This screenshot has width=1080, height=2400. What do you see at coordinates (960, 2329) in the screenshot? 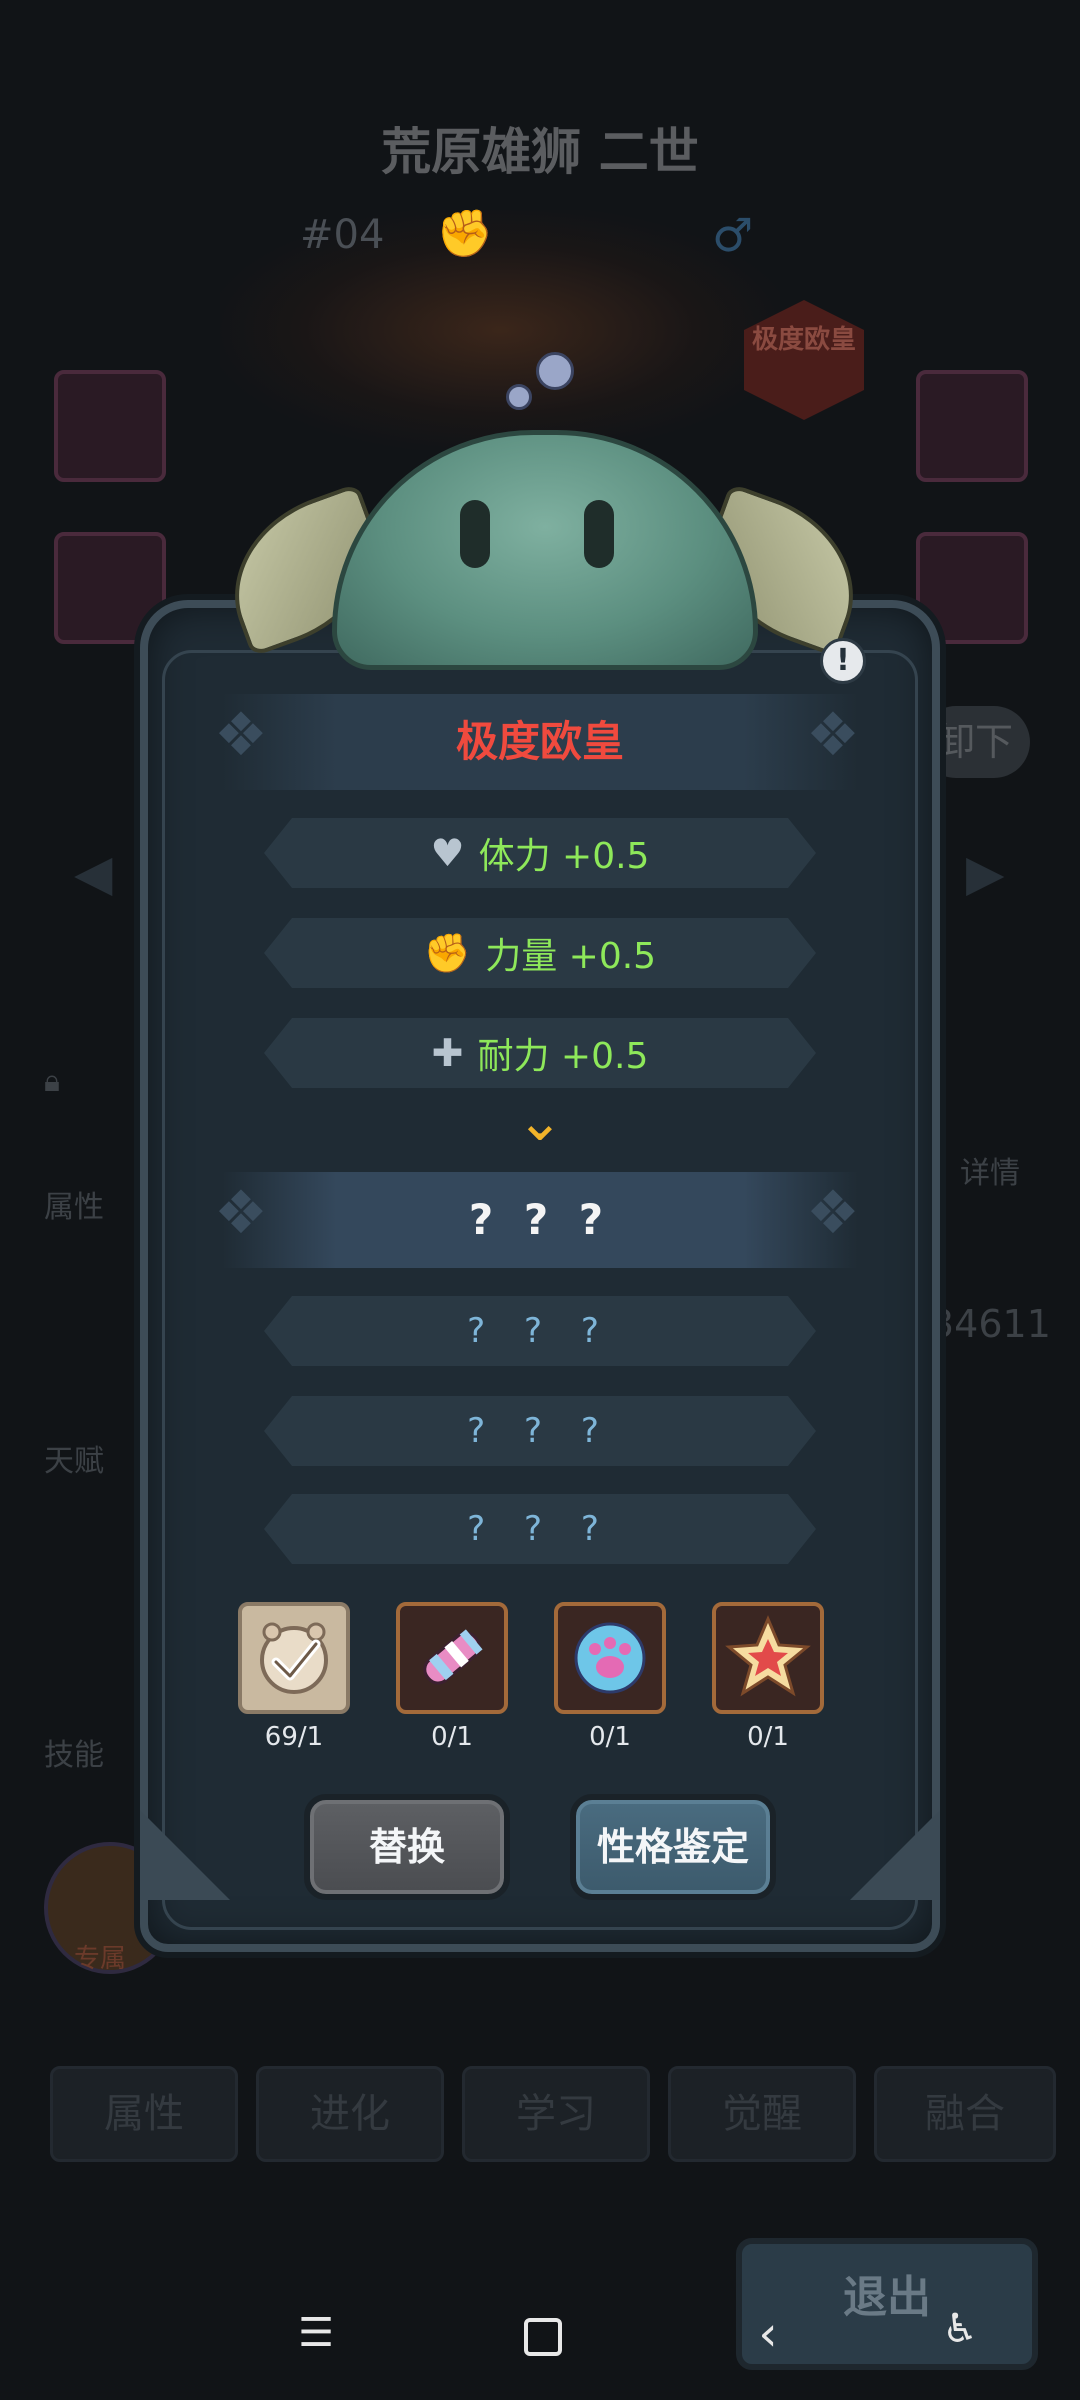
I see `accessibility-icon: ♿︎` at bounding box center [960, 2329].